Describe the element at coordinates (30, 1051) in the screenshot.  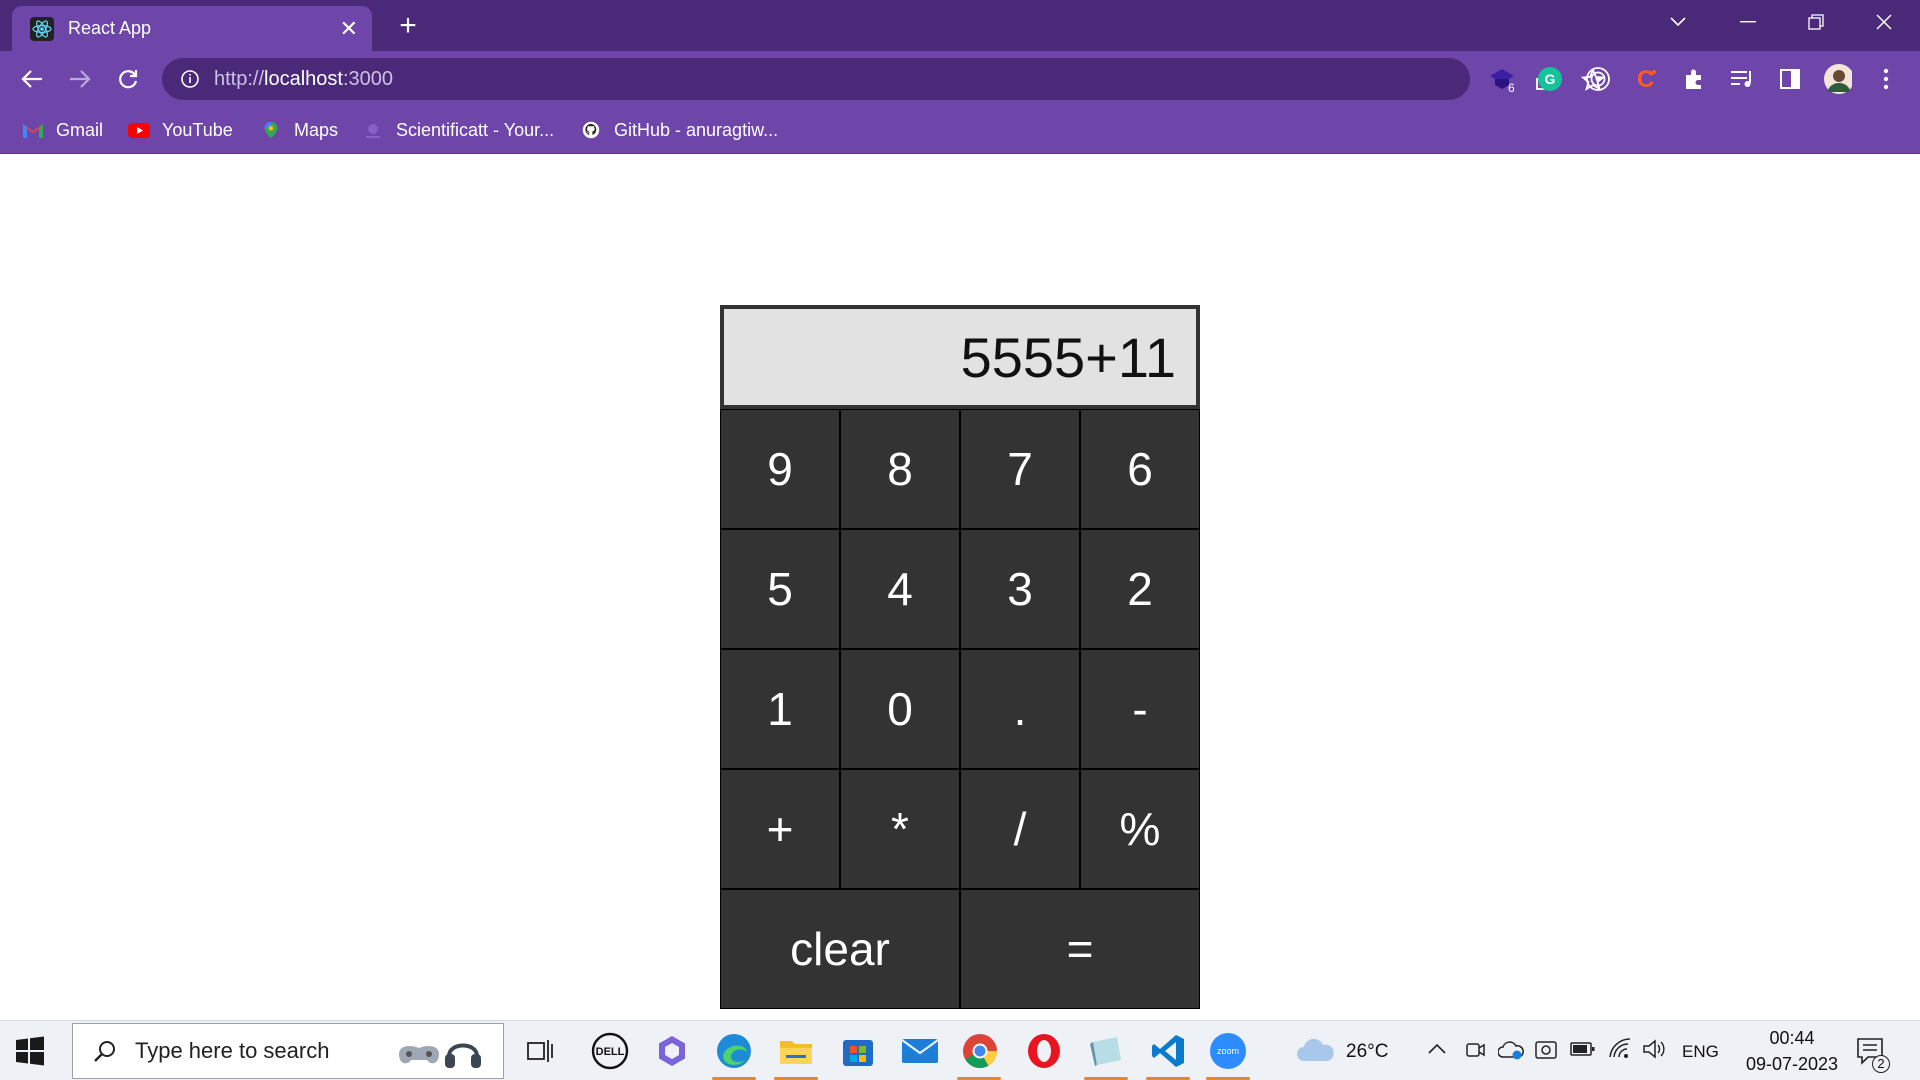
I see `windows-start-icon` at that location.